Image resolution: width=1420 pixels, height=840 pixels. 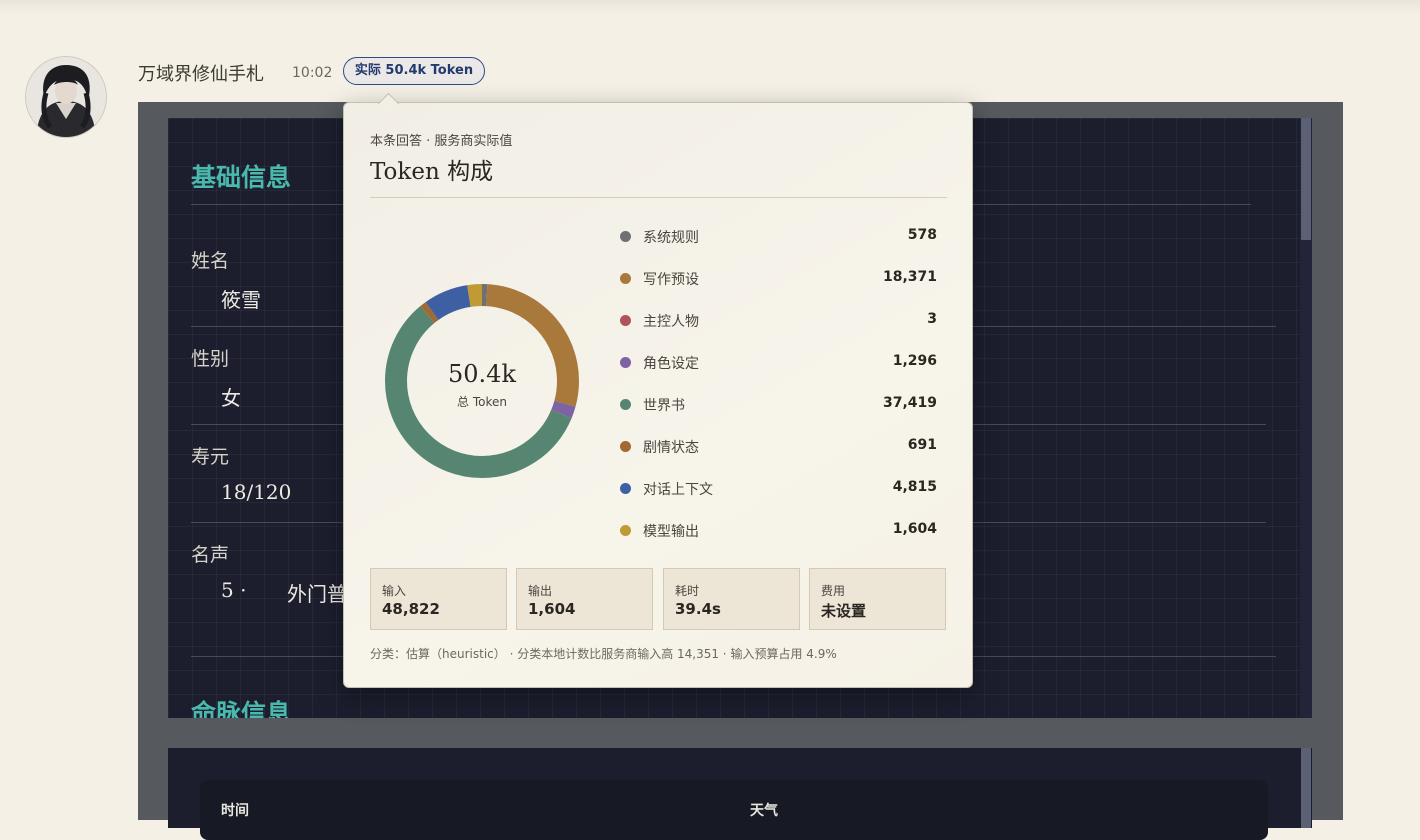 What do you see at coordinates (411, 609) in the screenshot?
I see `stat-value: 48,822` at bounding box center [411, 609].